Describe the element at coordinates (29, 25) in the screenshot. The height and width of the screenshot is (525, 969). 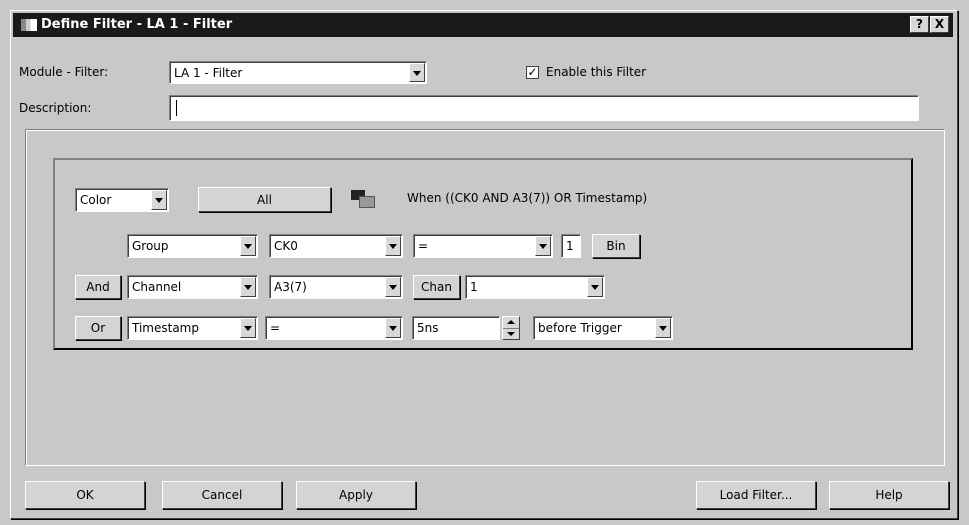
I see `app-icon` at that location.